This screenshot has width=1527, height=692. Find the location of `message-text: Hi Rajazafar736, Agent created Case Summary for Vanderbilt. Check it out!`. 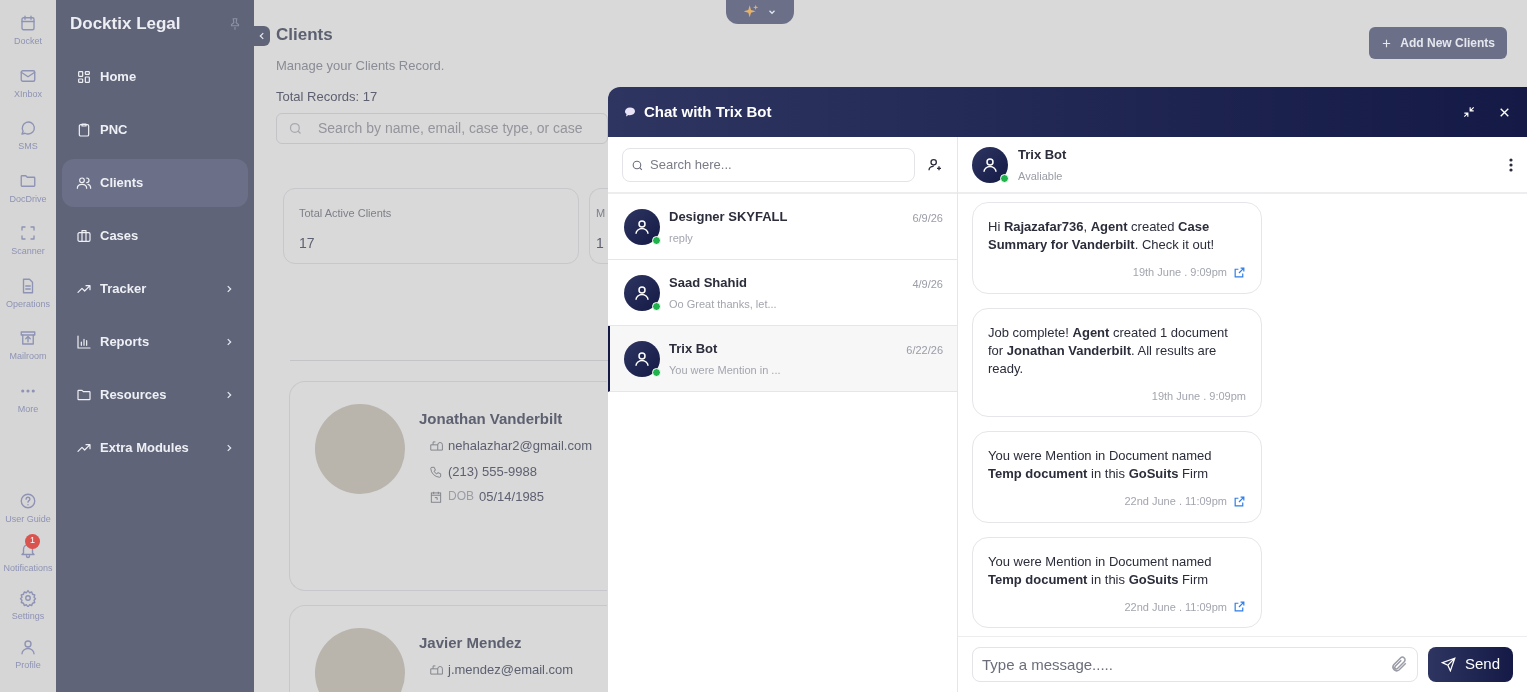

message-text: Hi Rajazafar736, Agent created Case Summary for Vanderbilt. Check it out! is located at coordinates (1102, 236).